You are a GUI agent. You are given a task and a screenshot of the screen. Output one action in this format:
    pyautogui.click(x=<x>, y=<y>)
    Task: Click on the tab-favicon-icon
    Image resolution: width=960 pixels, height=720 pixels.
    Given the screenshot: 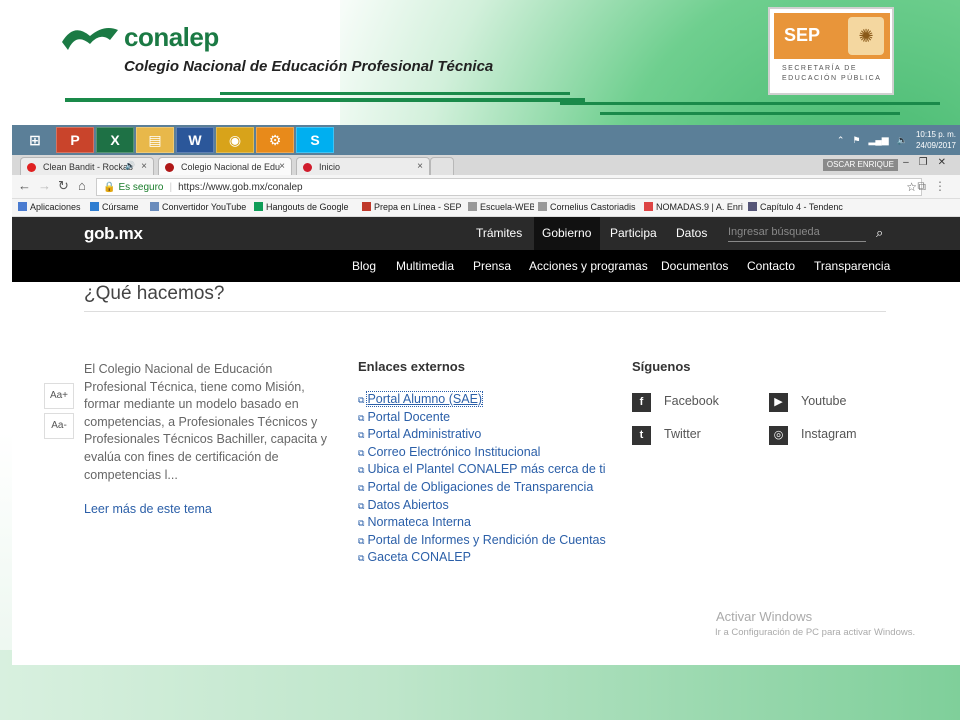 What is the action you would take?
    pyautogui.click(x=31, y=167)
    